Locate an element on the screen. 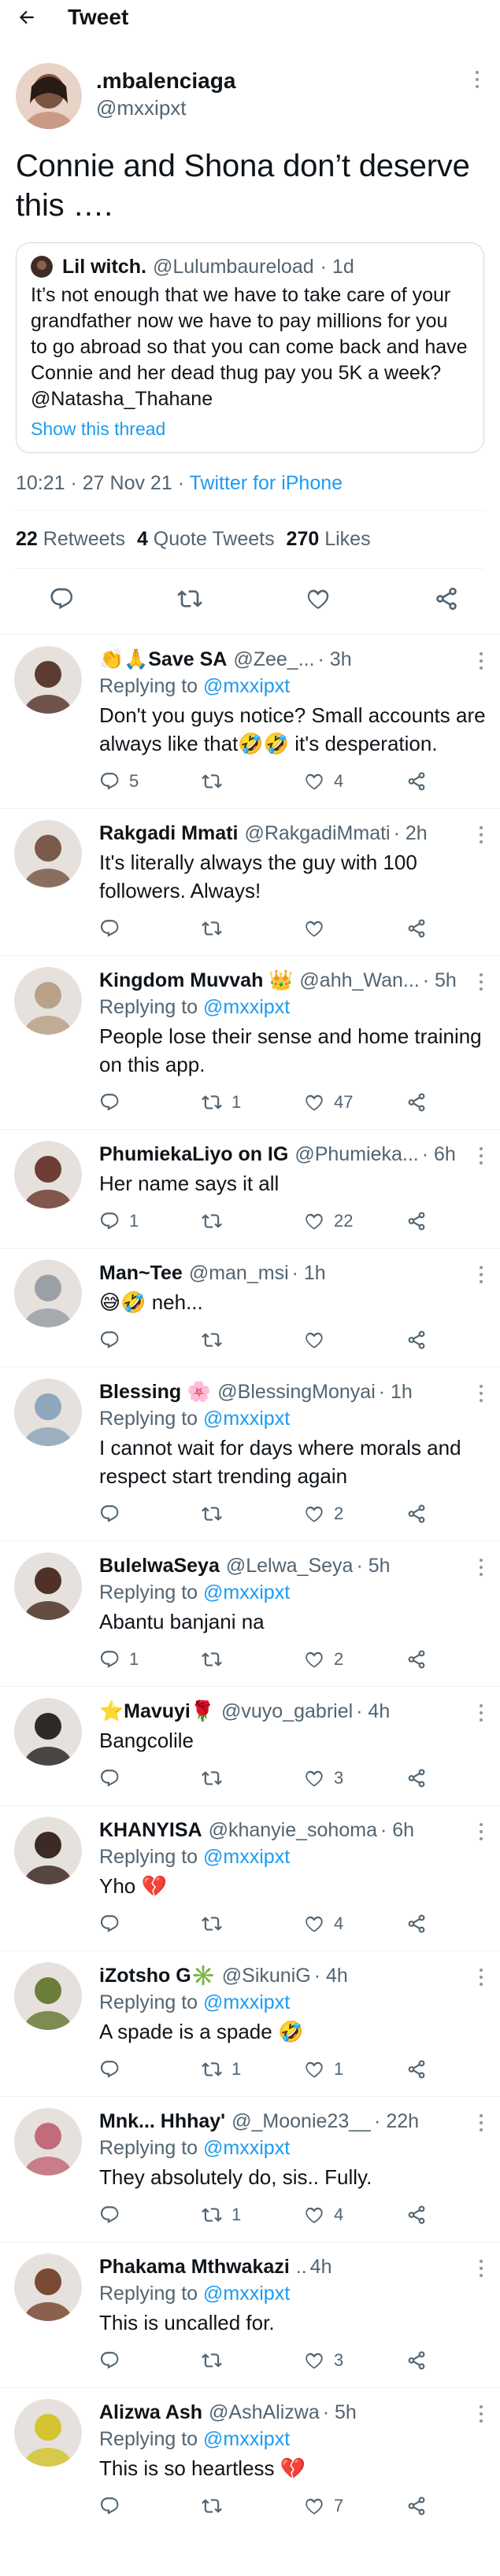 This screenshot has width=500, height=2576. likes-stat: 270 Likes is located at coordinates (332, 539).